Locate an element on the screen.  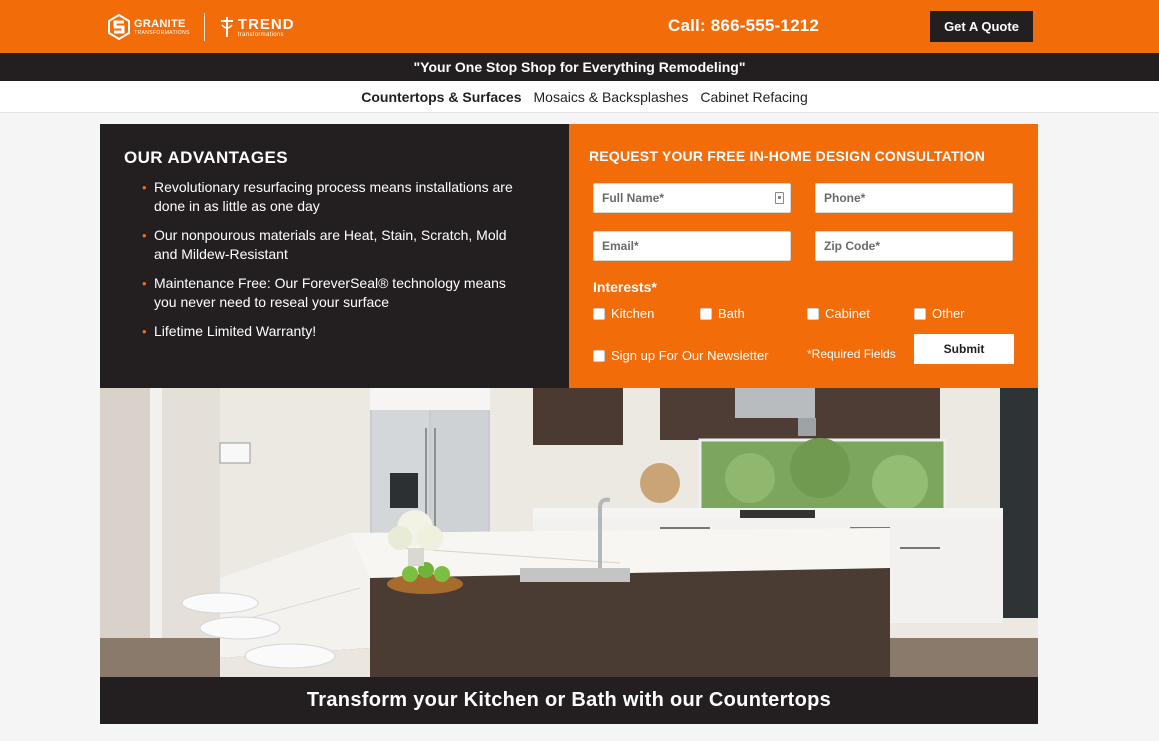
bath-checkbox is located at coordinates (706, 313).